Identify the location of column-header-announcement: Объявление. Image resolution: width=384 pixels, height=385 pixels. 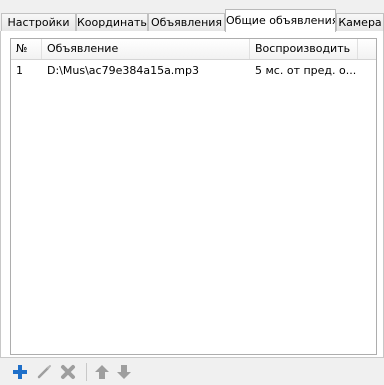
(146, 49).